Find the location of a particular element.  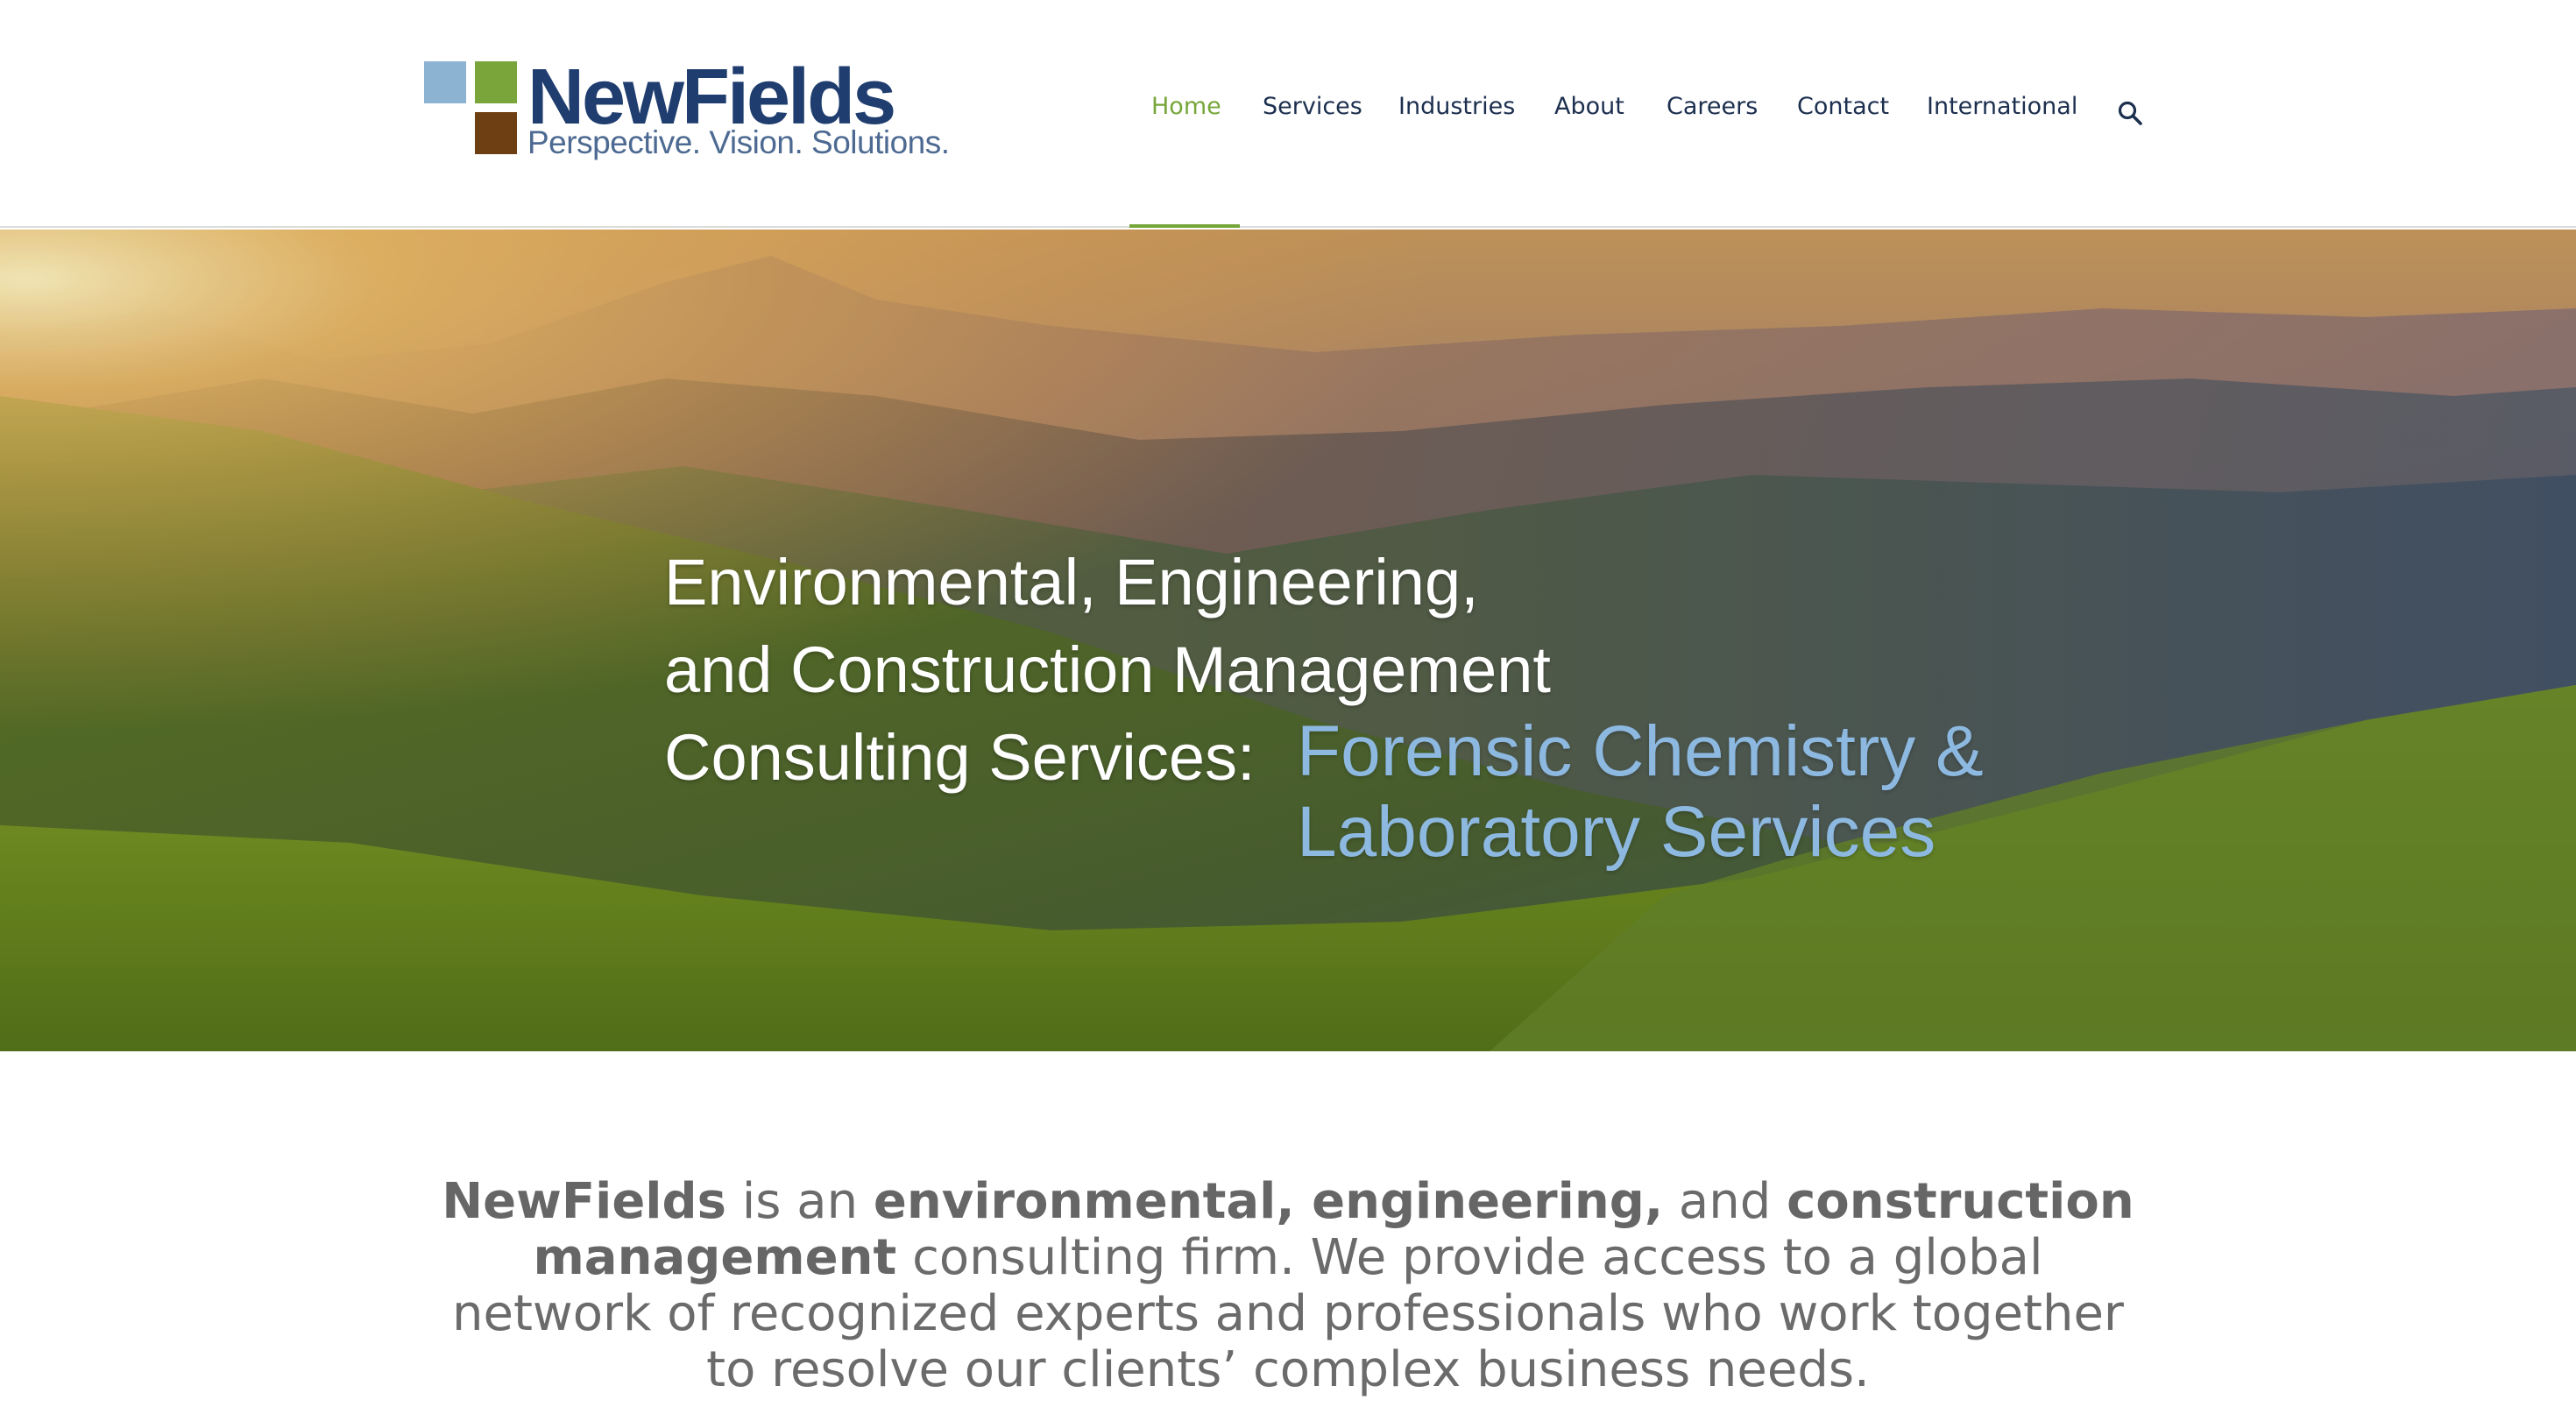

intro-bold-disciplines: environmental, engineering, is located at coordinates (1268, 1201).